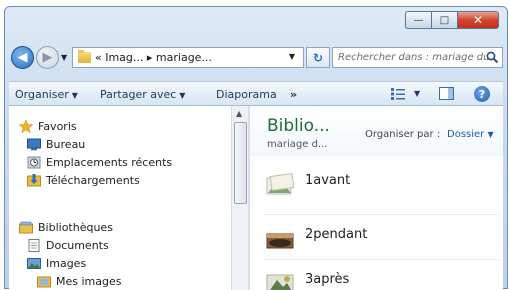 The width and height of the screenshot is (509, 290). I want to click on arrange-by-value: Dossier, so click(466, 134).